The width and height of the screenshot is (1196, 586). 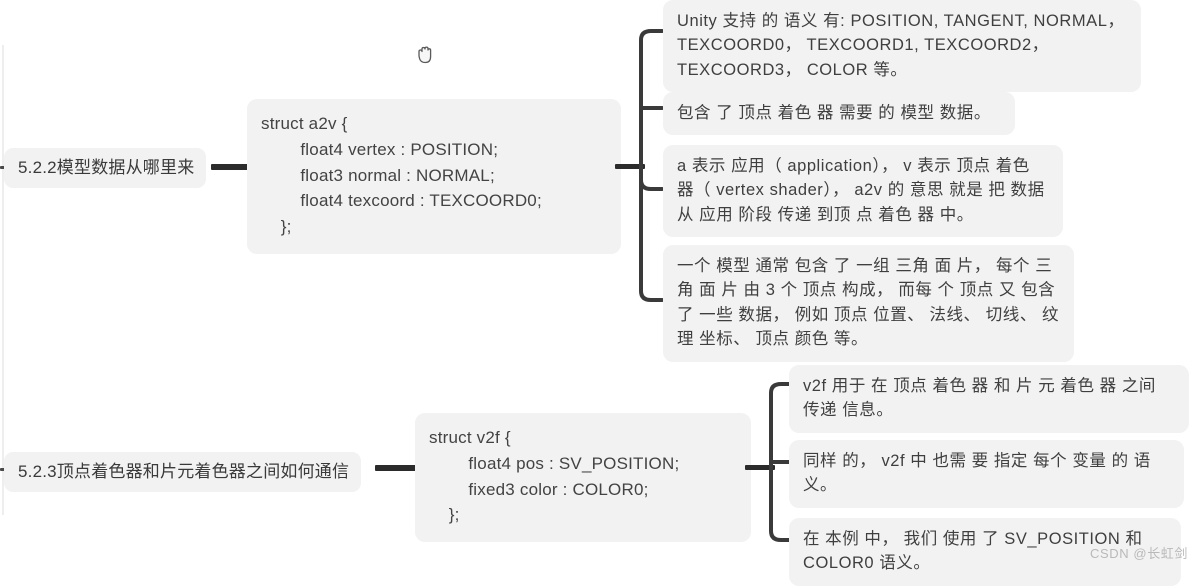 What do you see at coordinates (3, 280) in the screenshot?
I see `root-trunk-line` at bounding box center [3, 280].